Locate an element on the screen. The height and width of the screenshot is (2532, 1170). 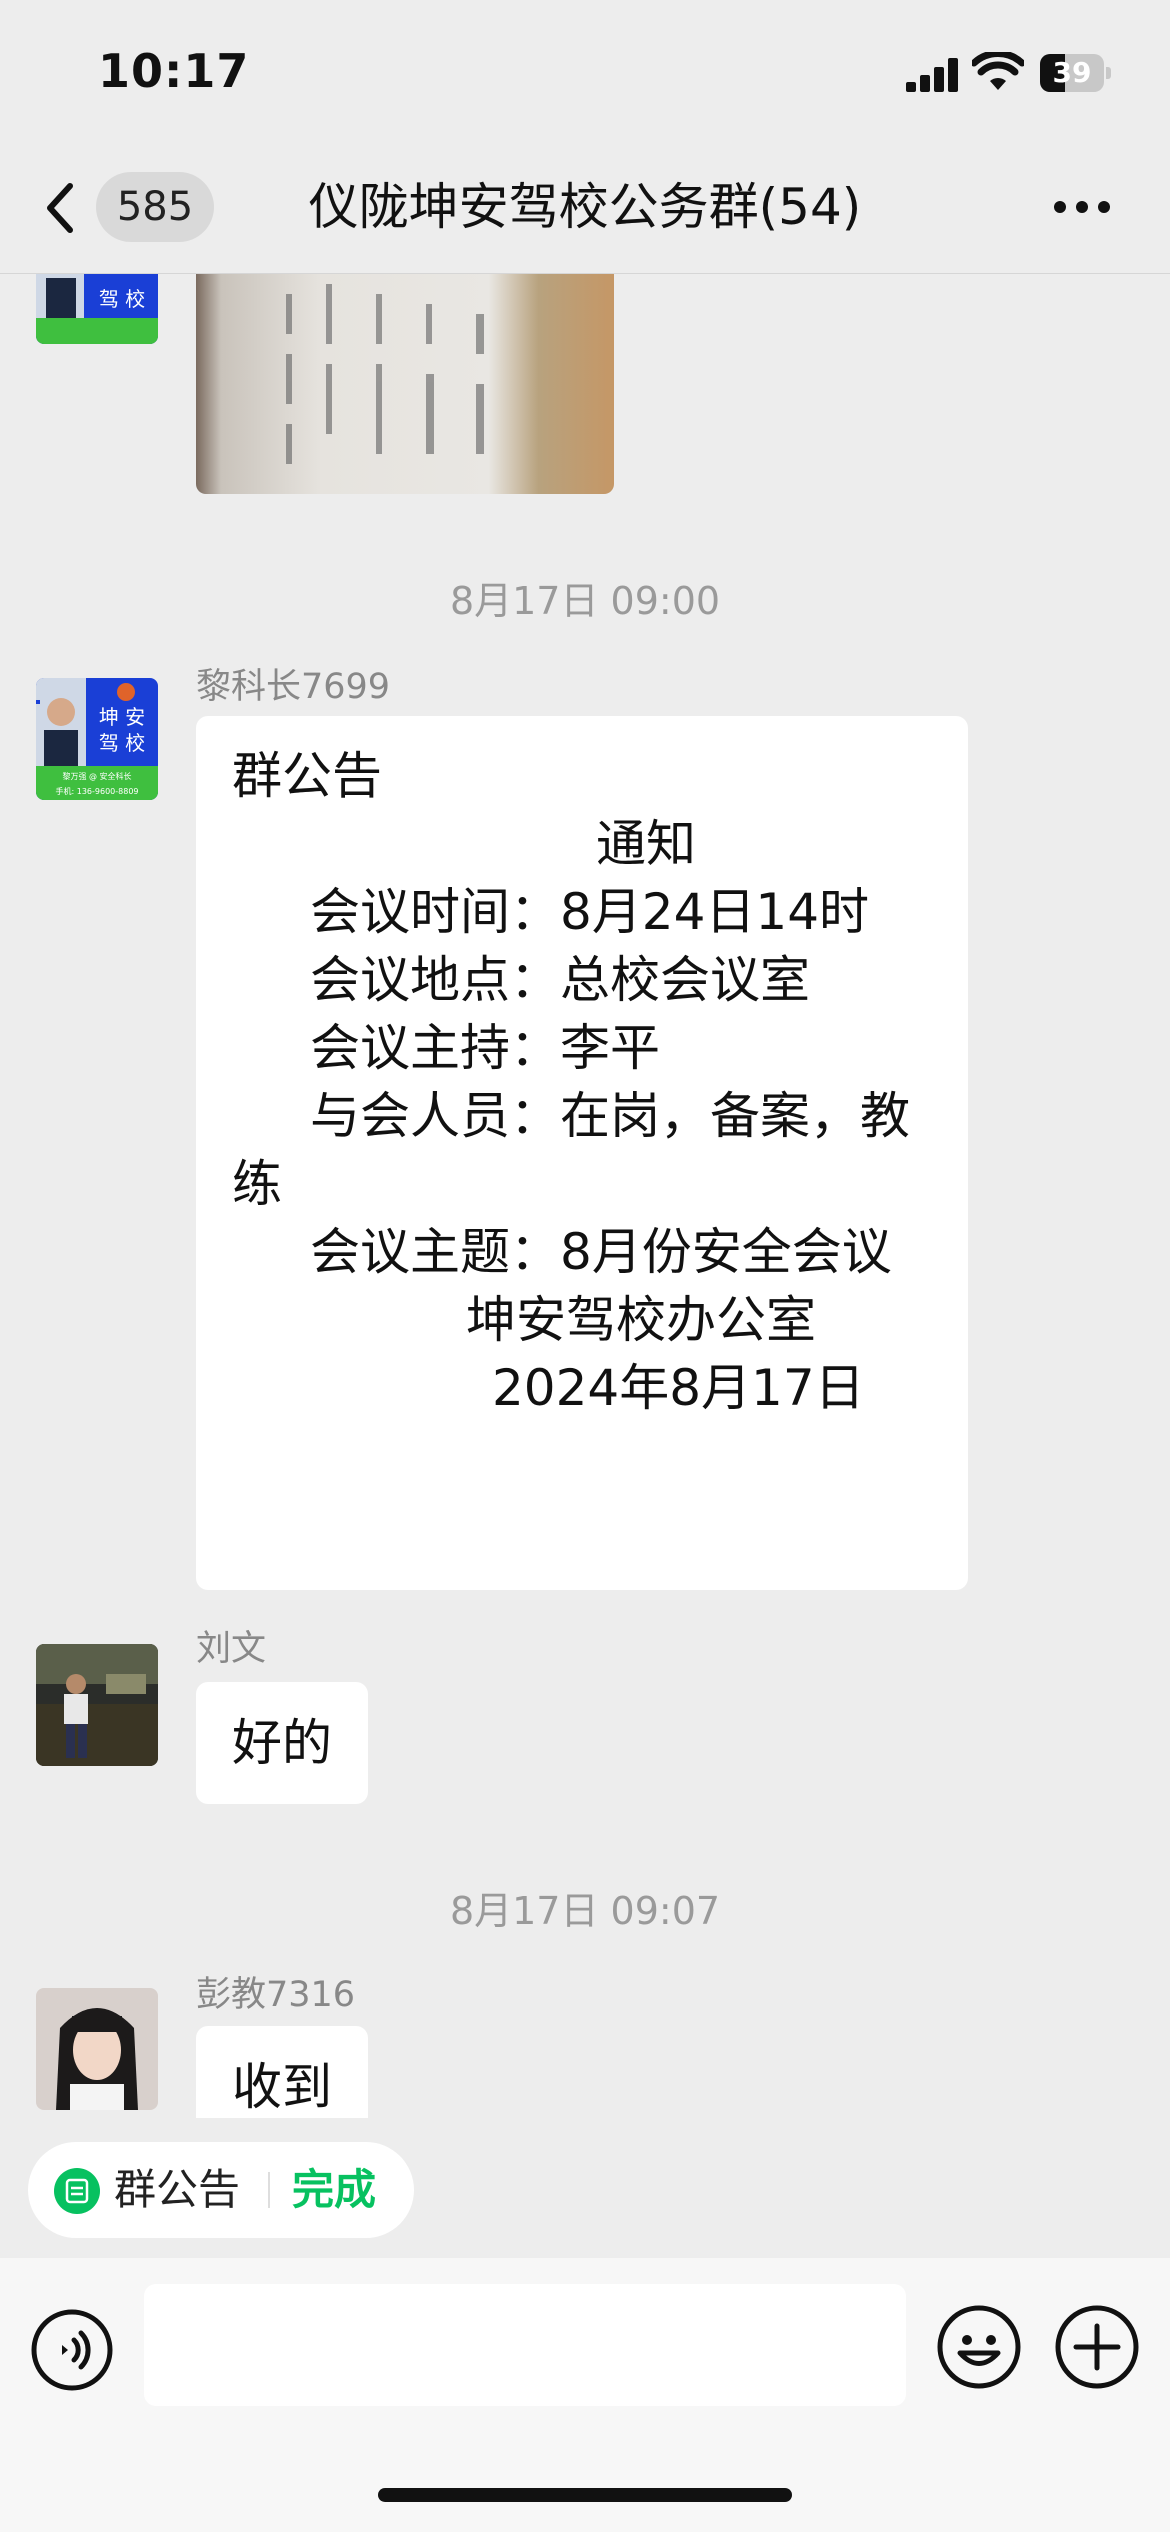
done-button: 完成 is located at coordinates (334, 2190).